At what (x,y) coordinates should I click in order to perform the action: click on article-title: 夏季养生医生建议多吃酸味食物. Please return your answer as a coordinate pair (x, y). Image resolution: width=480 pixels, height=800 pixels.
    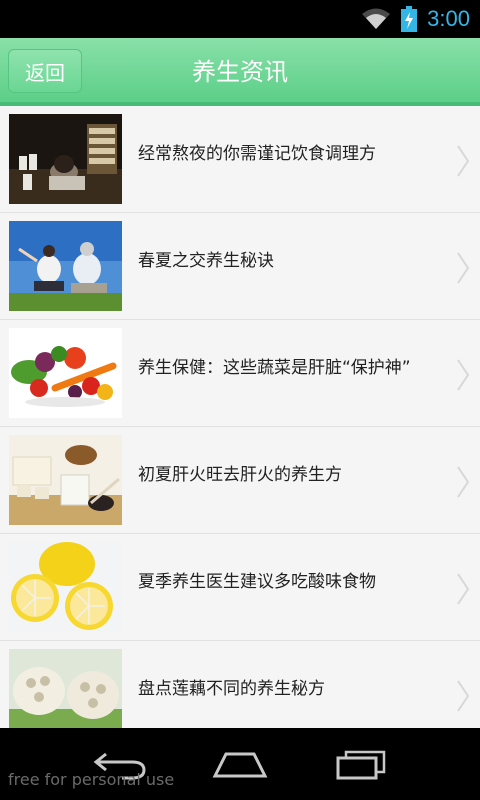
    Looking at the image, I should click on (257, 582).